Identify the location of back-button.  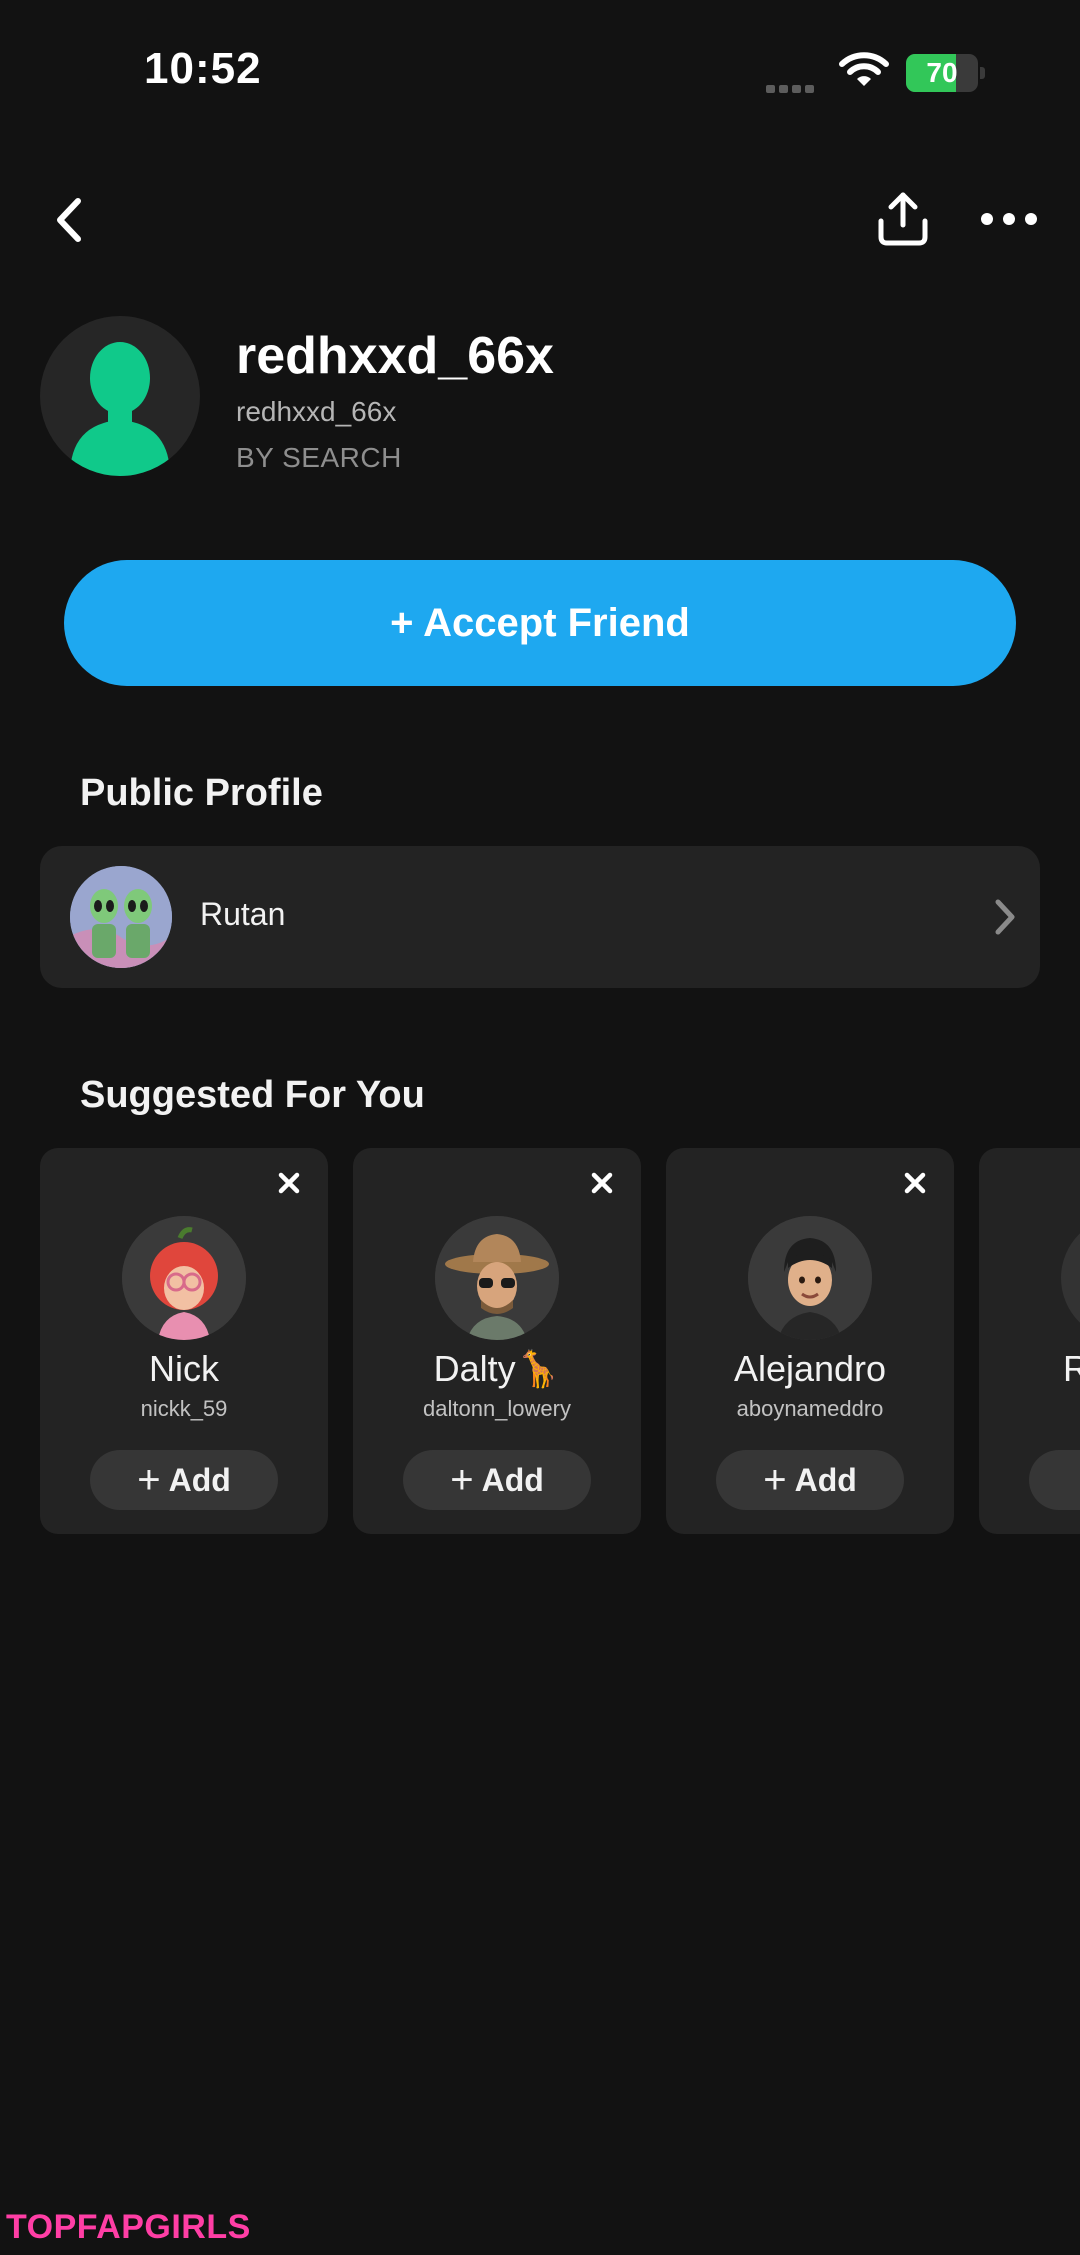
(69, 220).